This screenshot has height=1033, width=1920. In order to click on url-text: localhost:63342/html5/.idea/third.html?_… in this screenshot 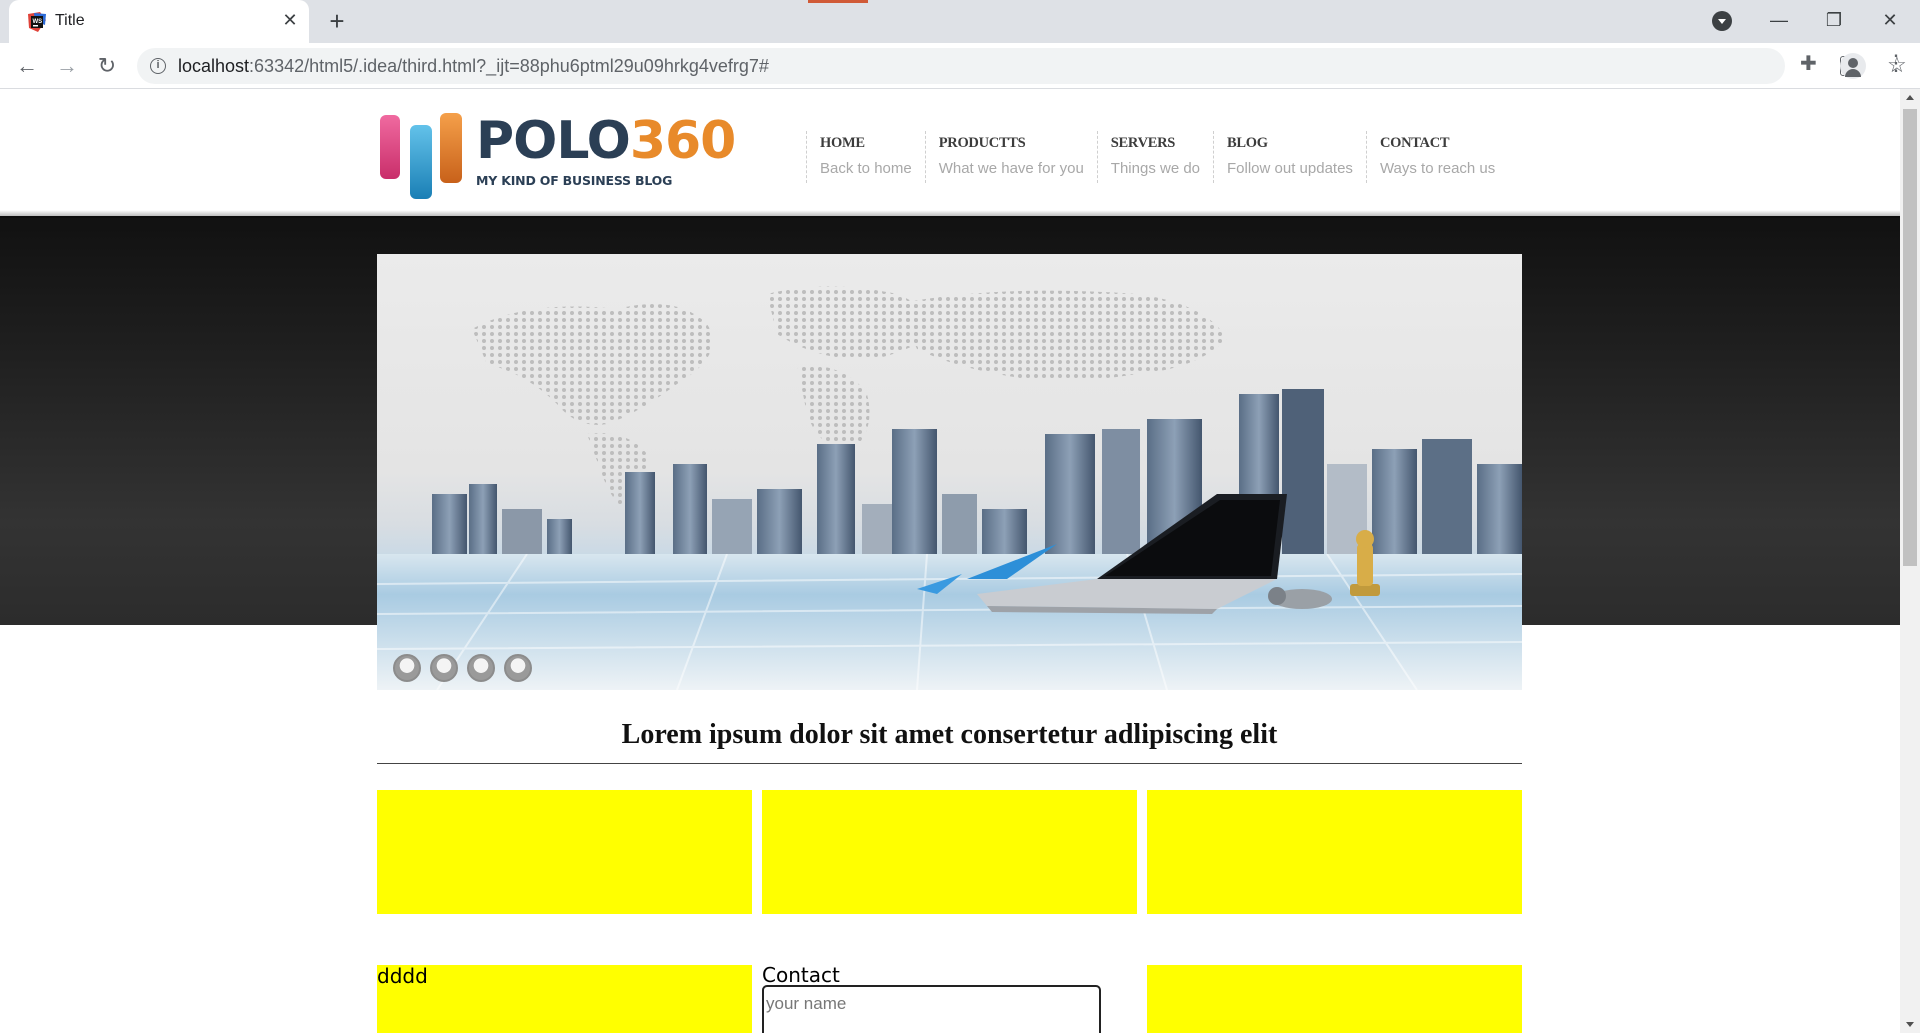, I will do `click(473, 66)`.